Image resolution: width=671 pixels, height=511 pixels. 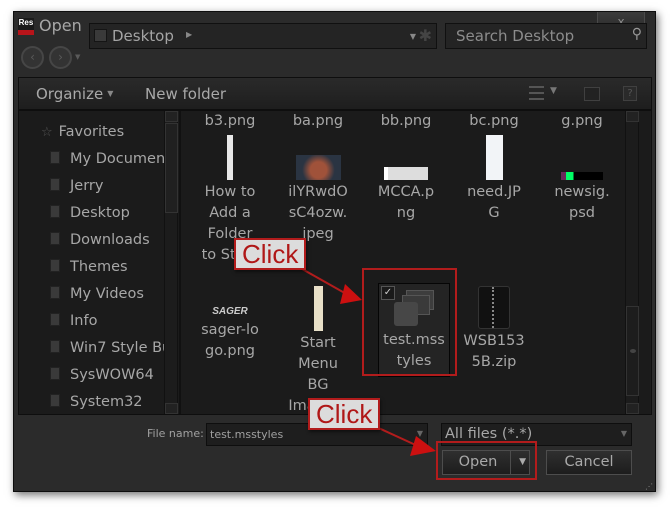 What do you see at coordinates (553, 91) in the screenshot?
I see `view-options-dropdown-icon: ▼` at bounding box center [553, 91].